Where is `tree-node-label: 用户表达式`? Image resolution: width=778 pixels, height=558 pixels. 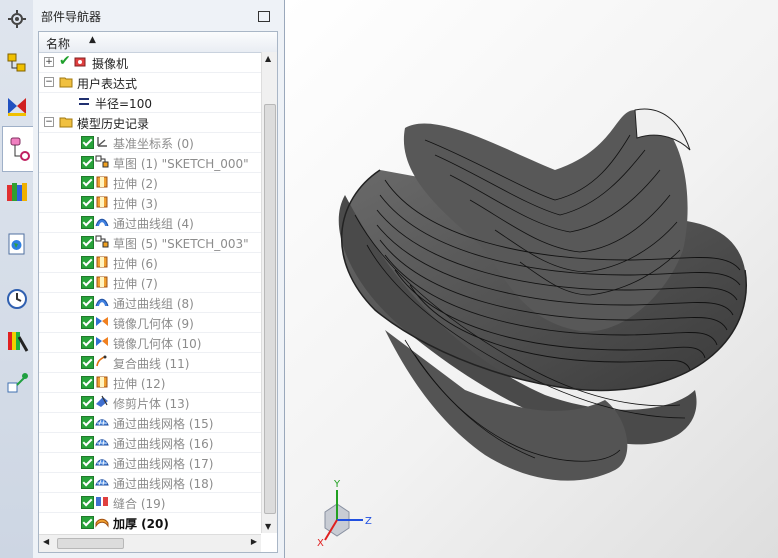 tree-node-label: 用户表达式 is located at coordinates (107, 84).